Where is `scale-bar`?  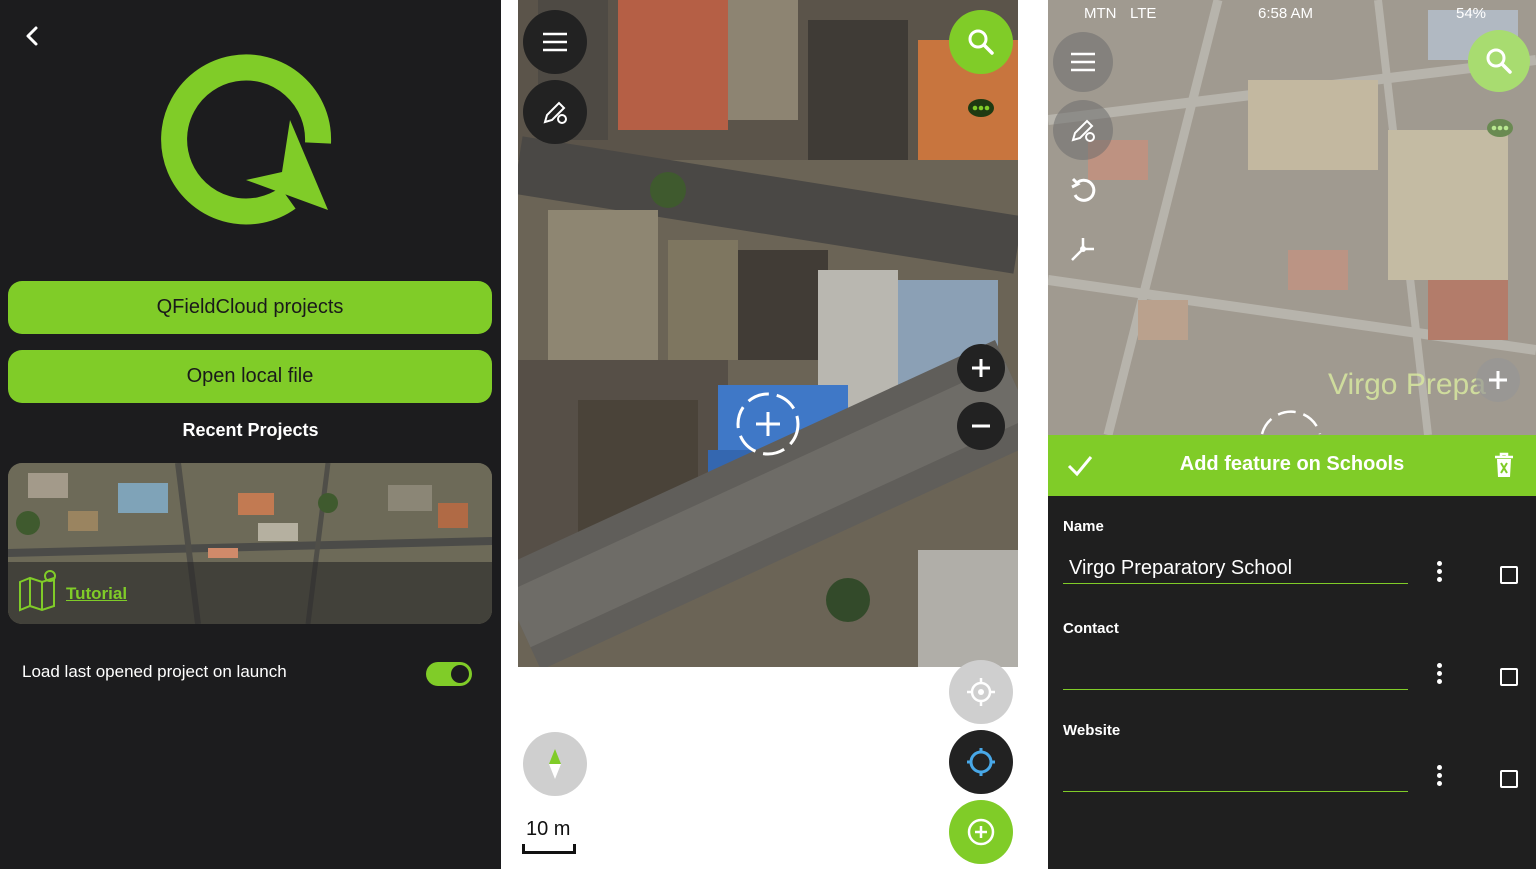
scale-bar is located at coordinates (549, 849).